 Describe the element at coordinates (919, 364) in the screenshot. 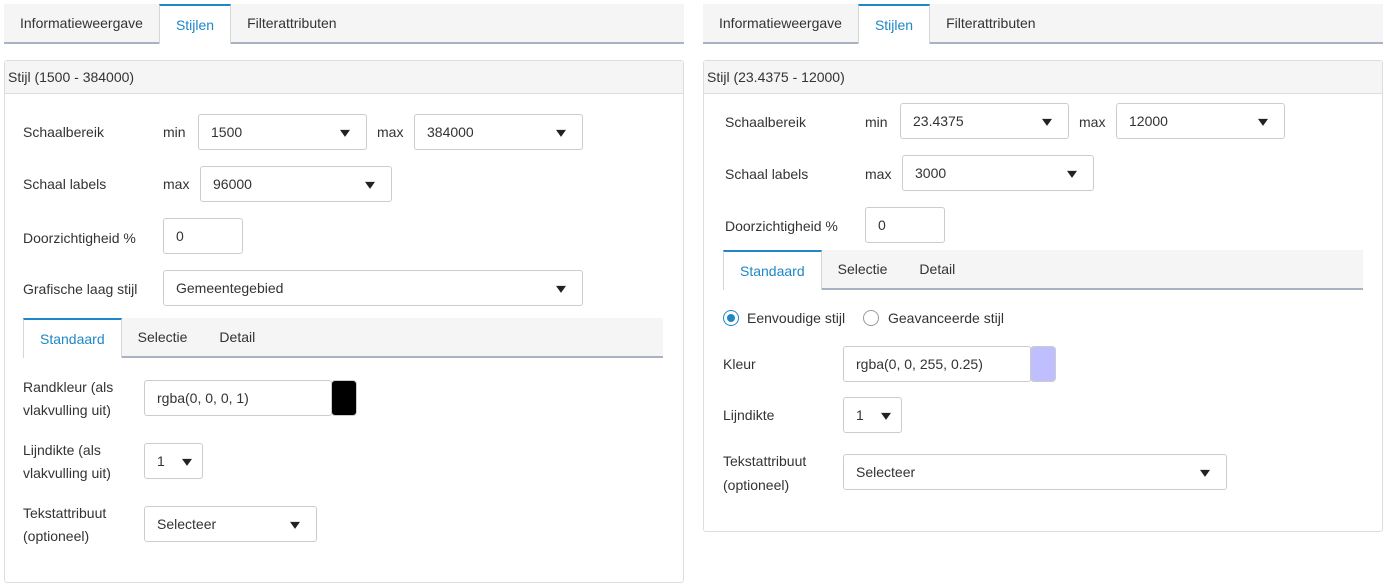

I see `color-value: rgba(0, 0, 255, 0.25)` at that location.